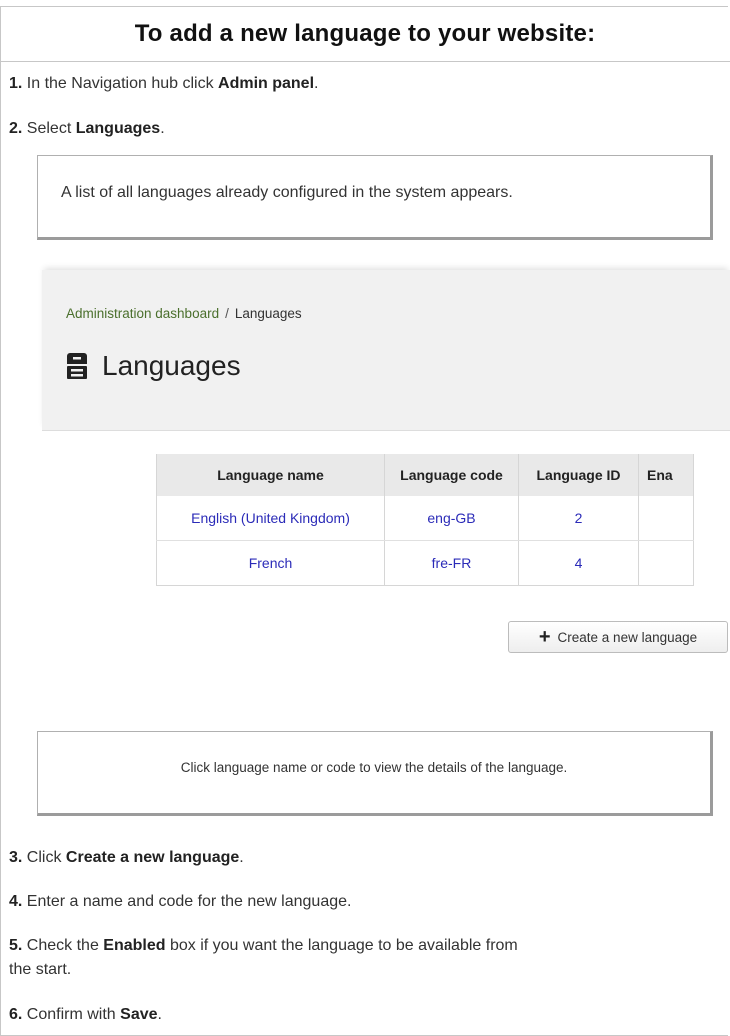  I want to click on page-title: Languages, so click(153, 366).